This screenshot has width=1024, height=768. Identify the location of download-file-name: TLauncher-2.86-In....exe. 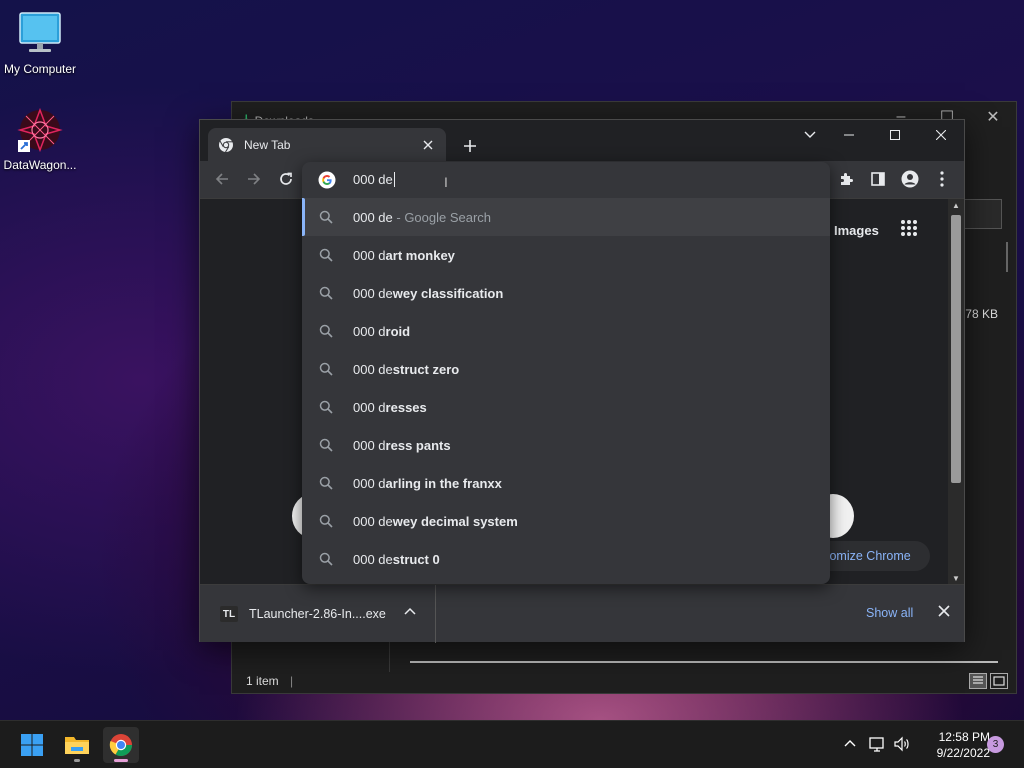
(317, 614).